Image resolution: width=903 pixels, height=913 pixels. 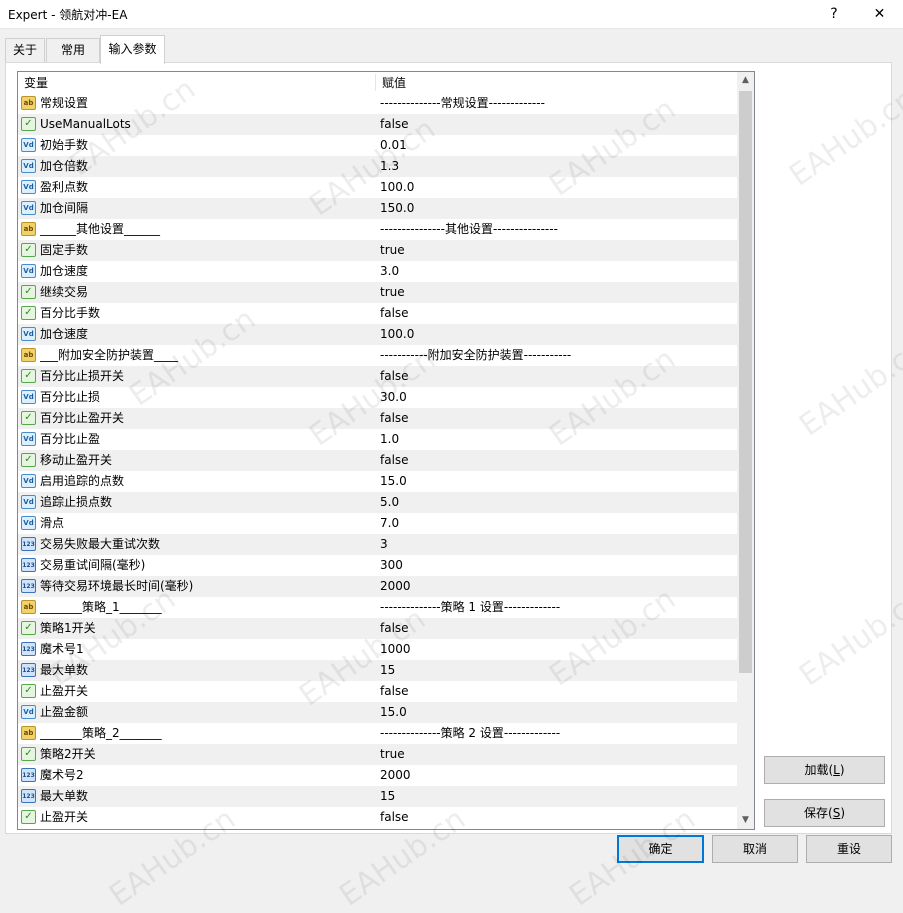 What do you see at coordinates (377, 544) in the screenshot?
I see `table-row: 123 交易失败最大重试次数 3` at bounding box center [377, 544].